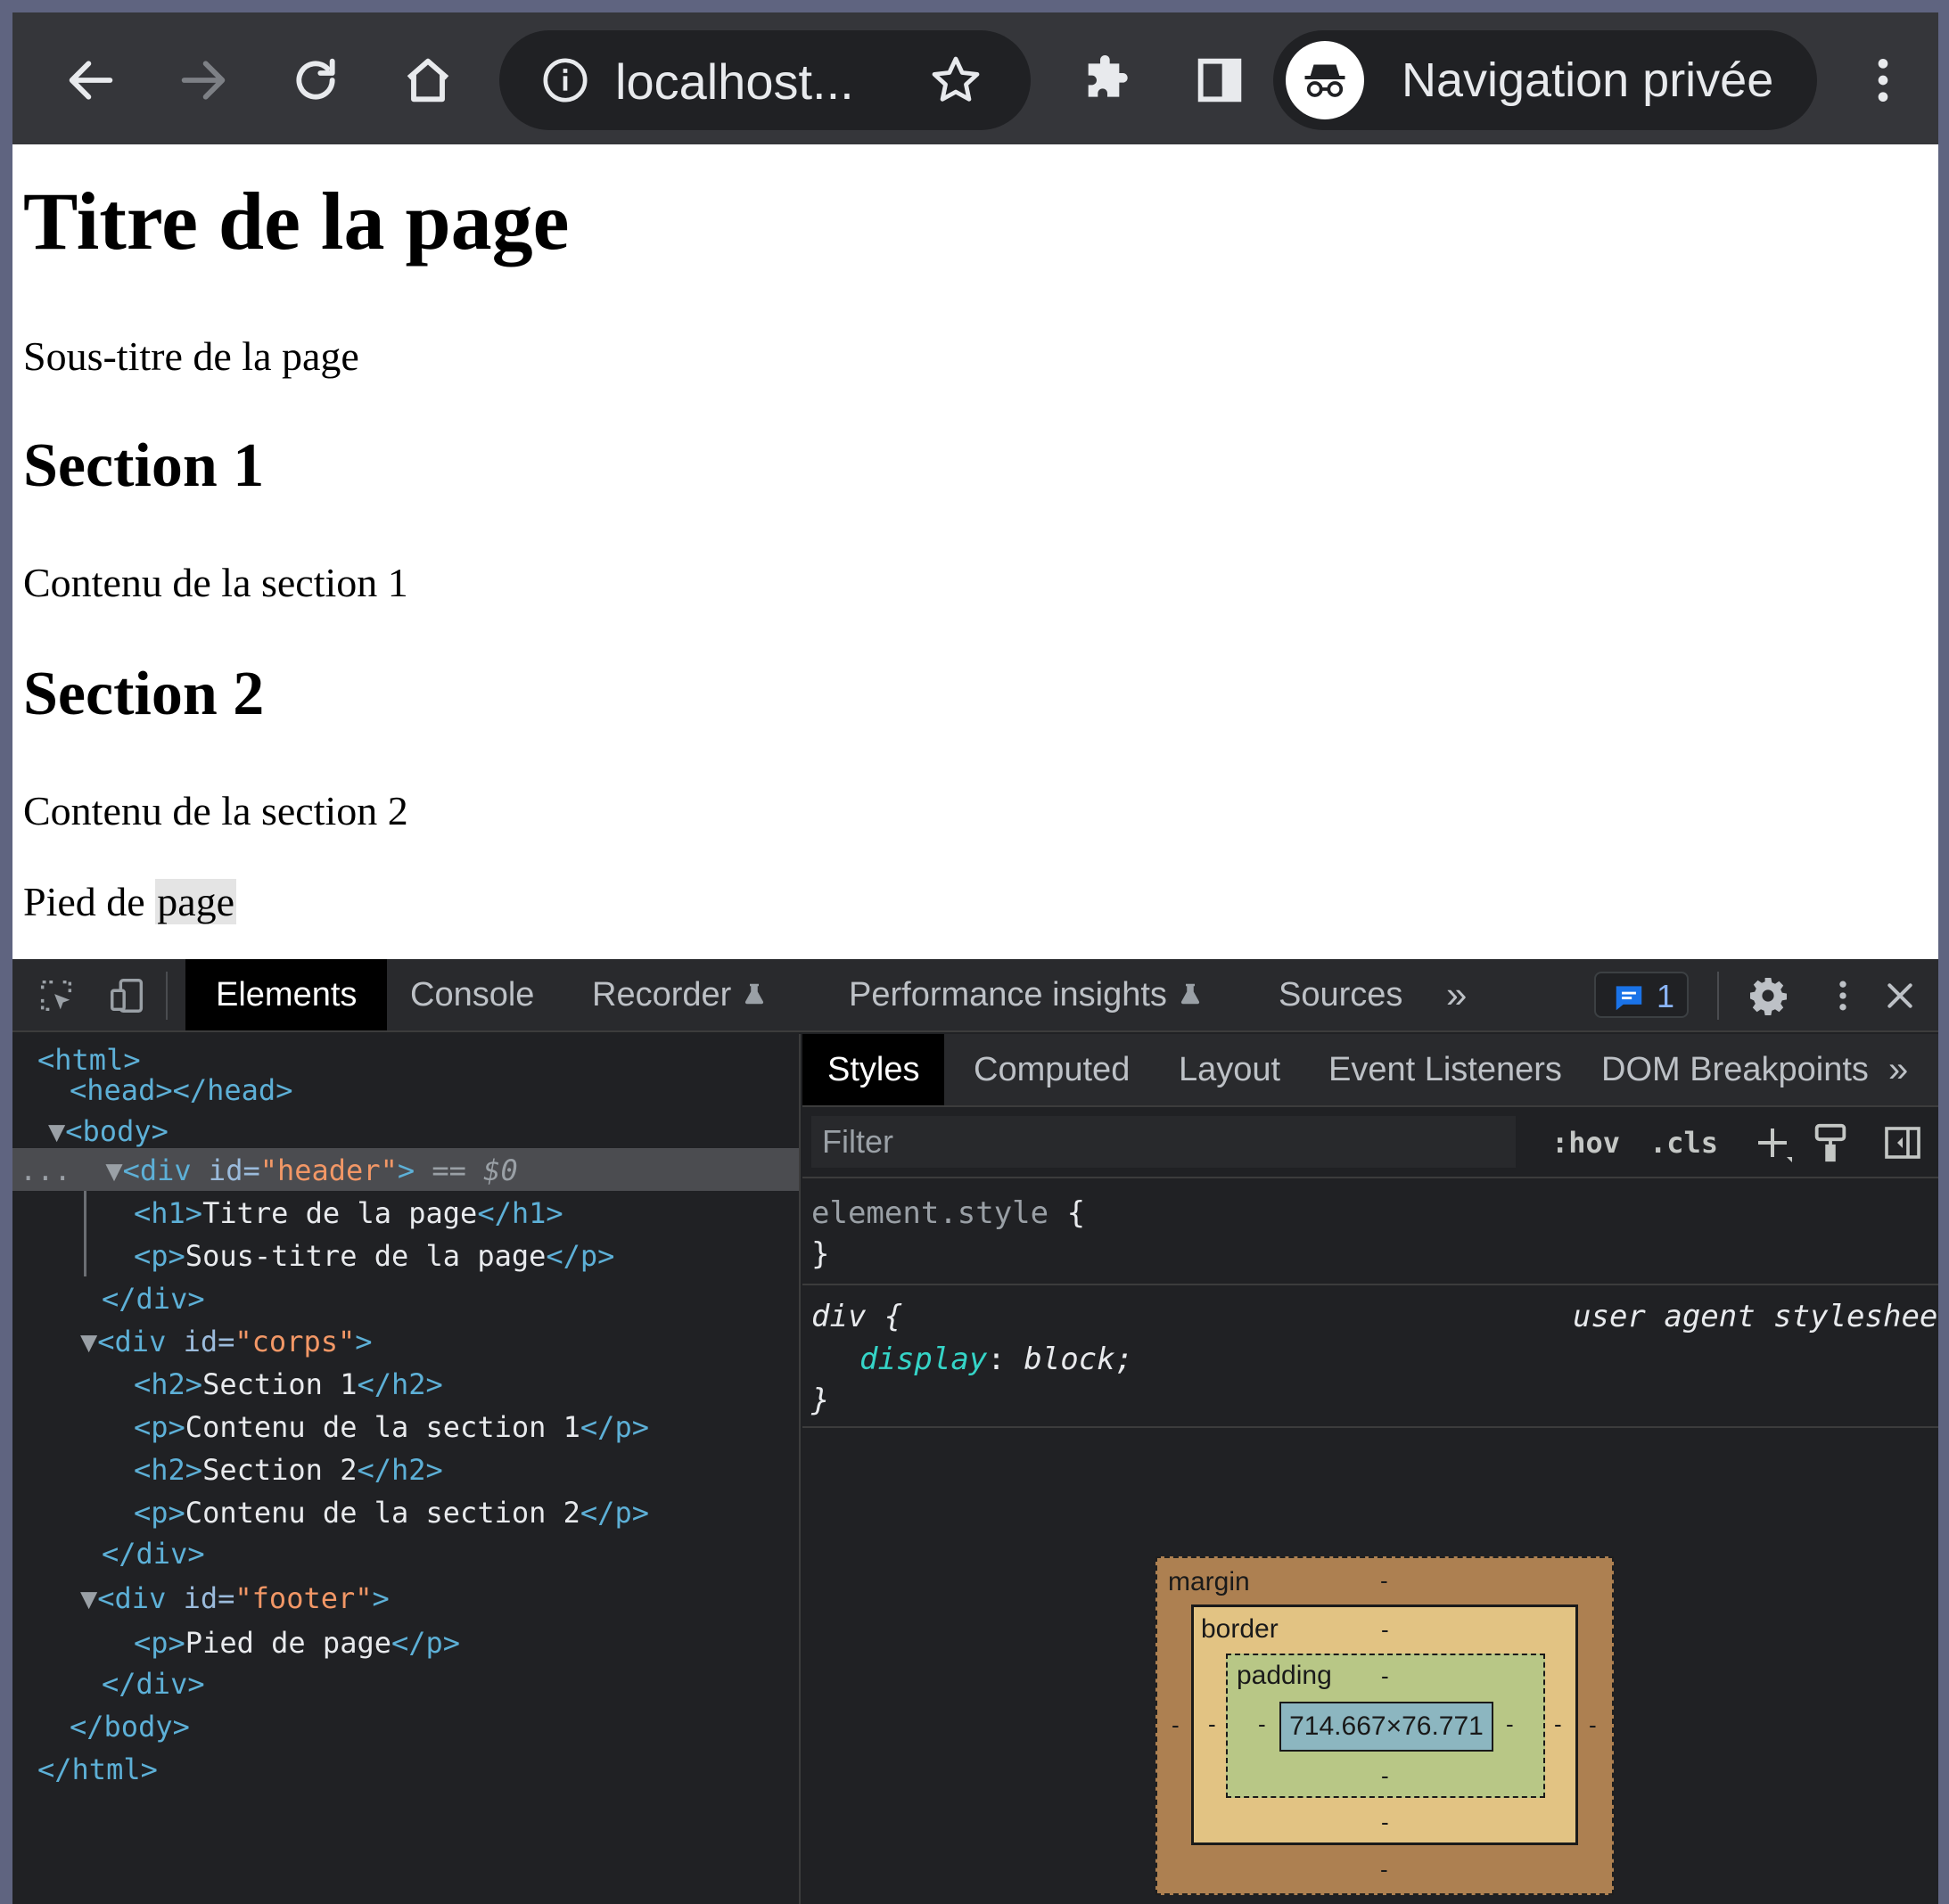  What do you see at coordinates (956, 80) in the screenshot?
I see `star-icon` at bounding box center [956, 80].